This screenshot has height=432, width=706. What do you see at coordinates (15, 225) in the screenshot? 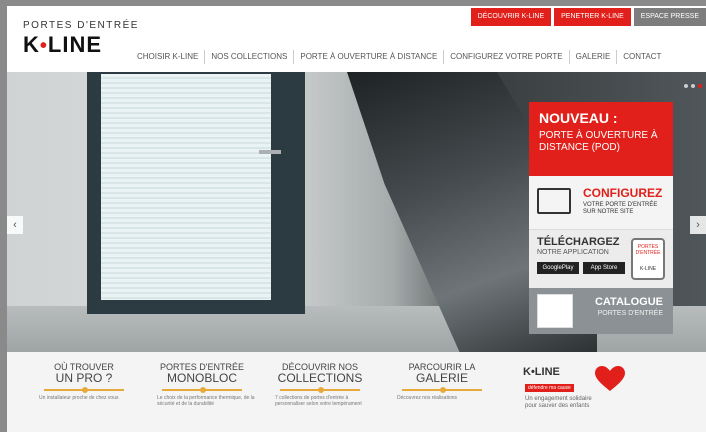
I see `chevron-left-icon: ‹` at bounding box center [15, 225].